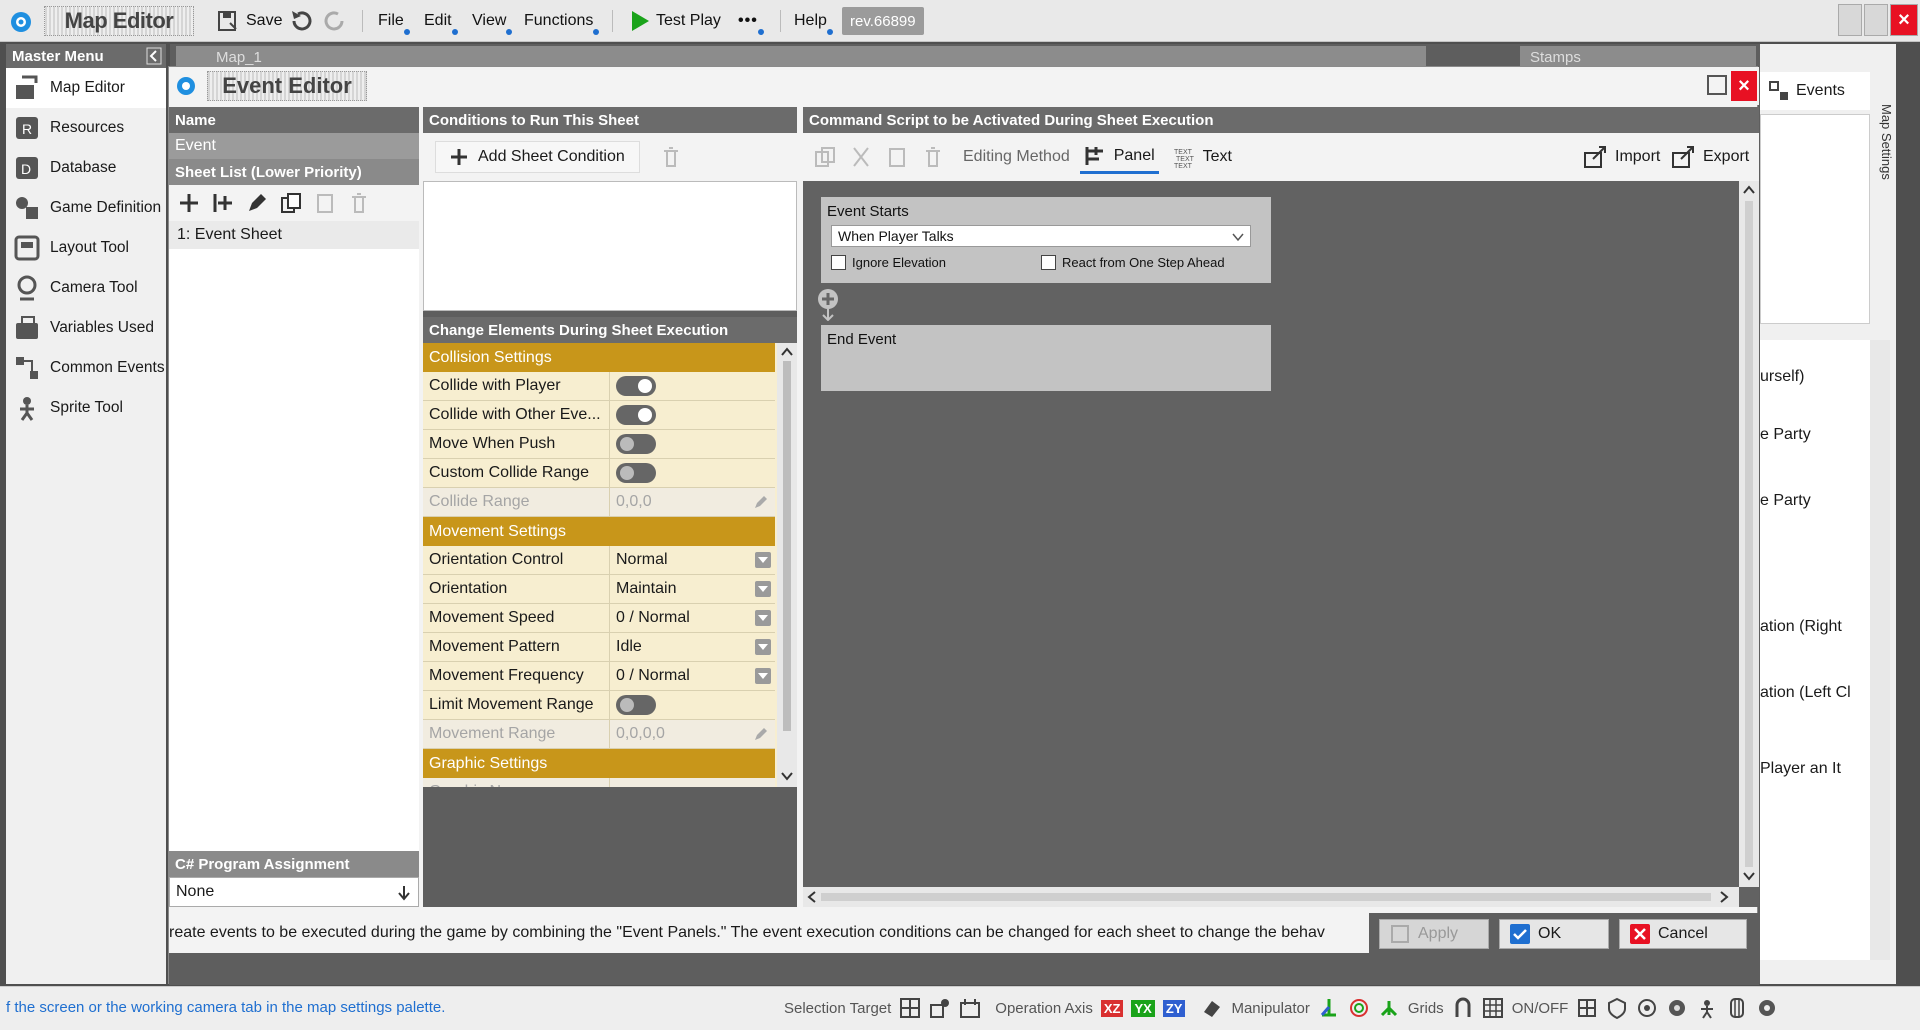  Describe the element at coordinates (1815, 769) in the screenshot. I see `event-list-item: Player an It` at that location.